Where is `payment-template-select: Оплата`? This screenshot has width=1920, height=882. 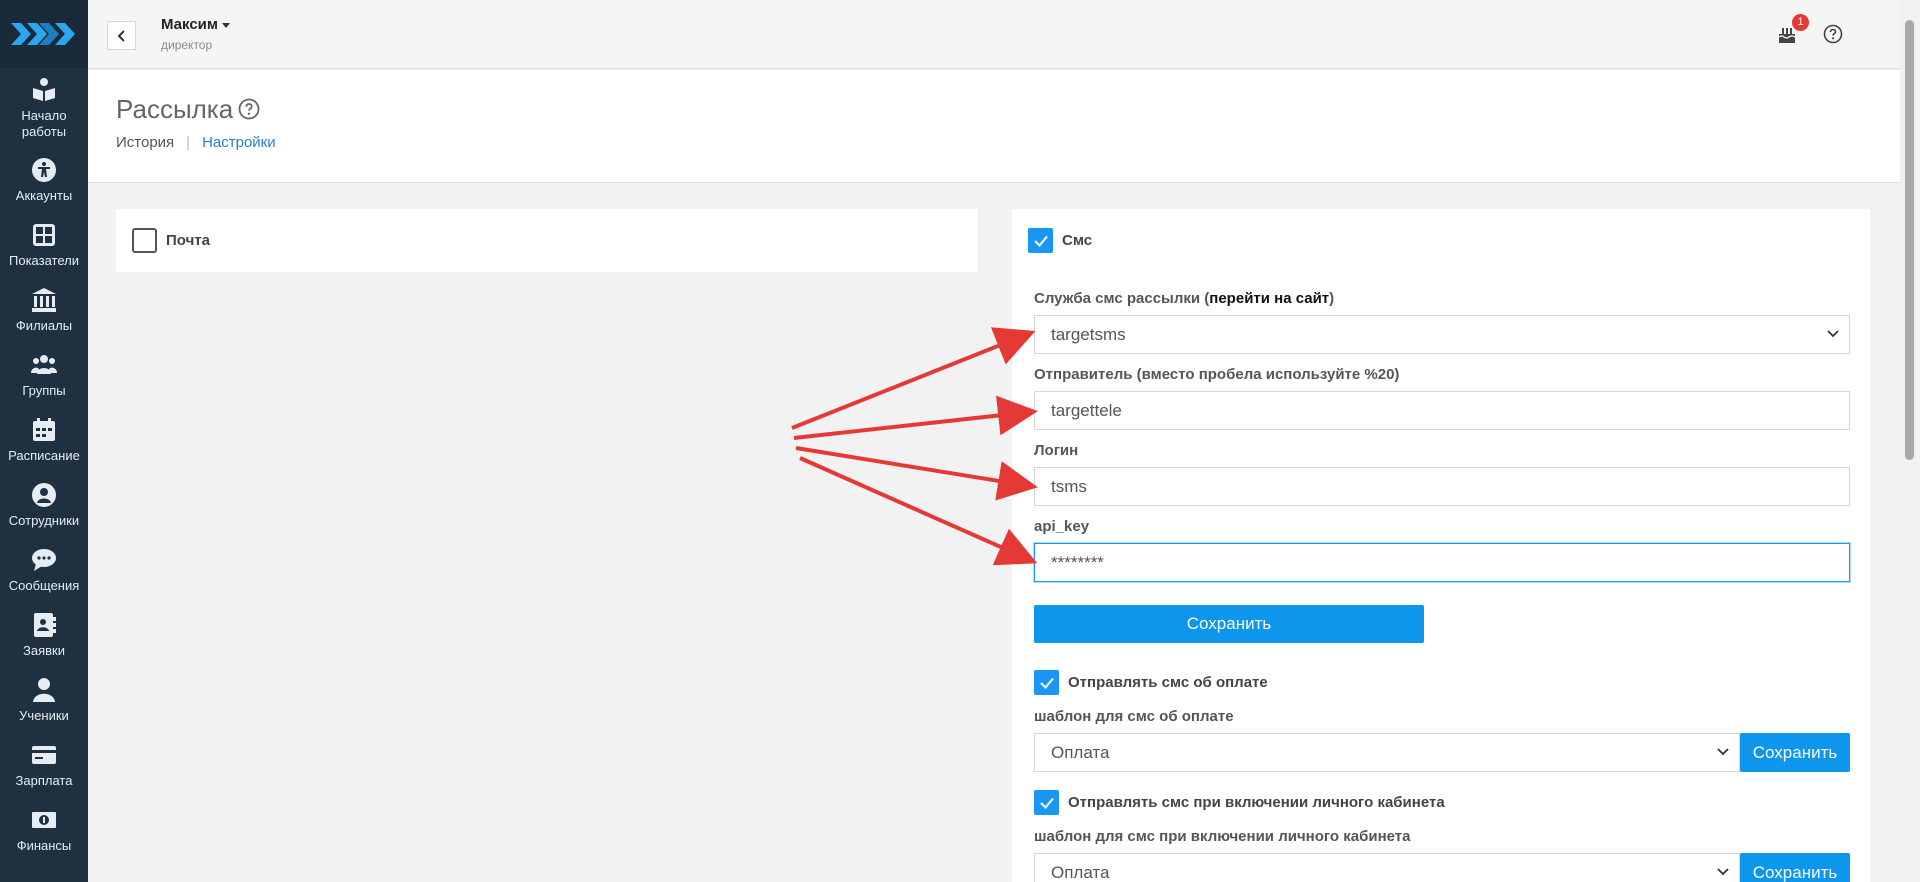 payment-template-select: Оплата is located at coordinates (1387, 752).